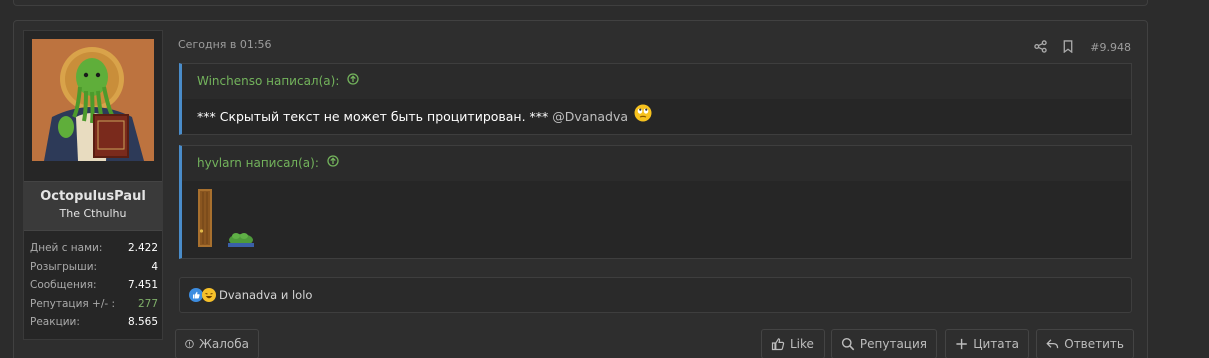 Image resolution: width=1209 pixels, height=358 pixels. What do you see at coordinates (147, 303) in the screenshot?
I see `stat-value: 277` at bounding box center [147, 303].